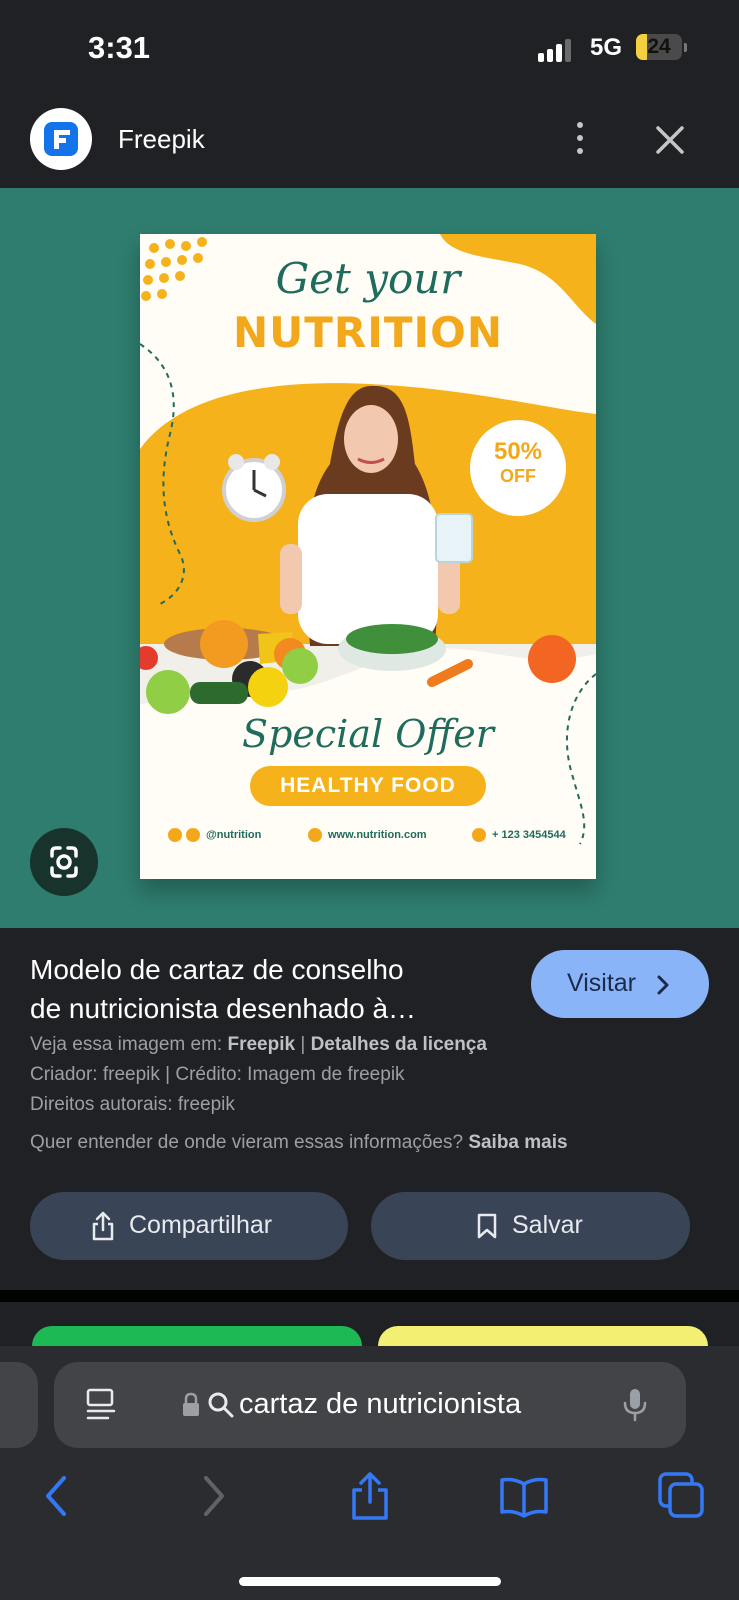 This screenshot has width=739, height=1600. I want to click on visit-button-label: Visitar, so click(602, 983).